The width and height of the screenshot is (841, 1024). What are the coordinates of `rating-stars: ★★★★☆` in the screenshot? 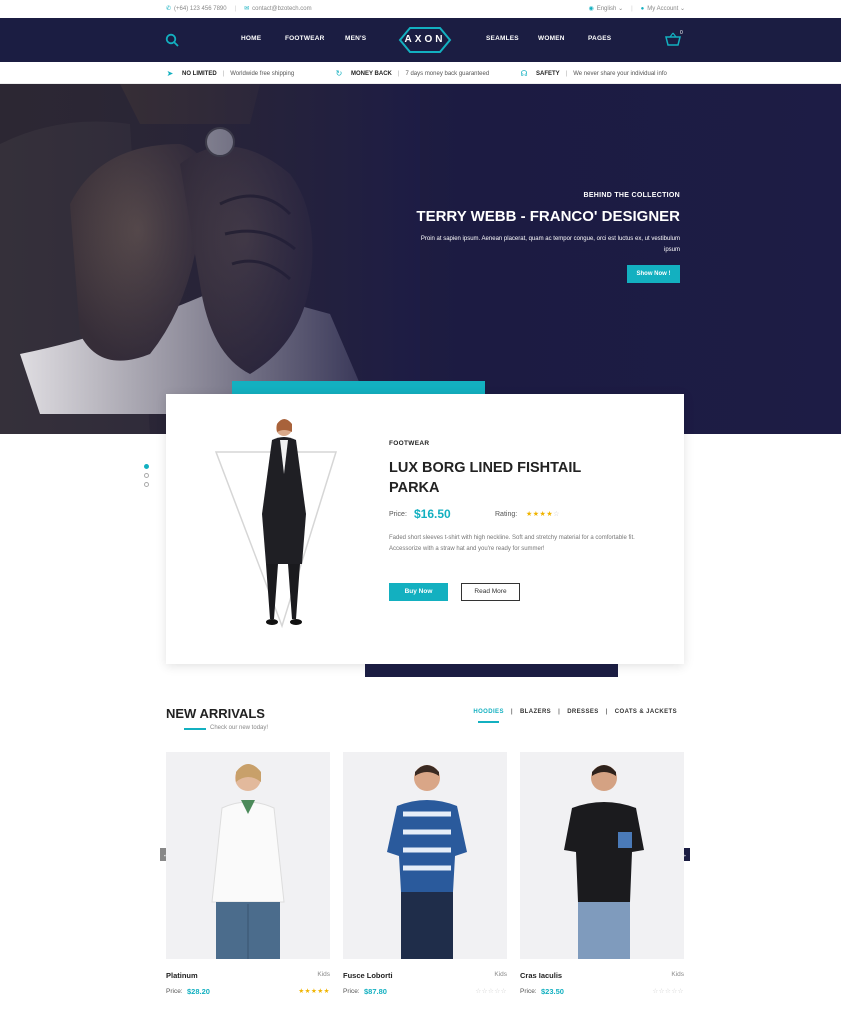 It's located at (543, 514).